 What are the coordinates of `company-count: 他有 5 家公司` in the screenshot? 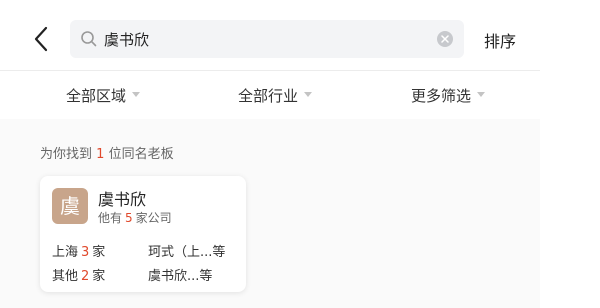 It's located at (135, 217).